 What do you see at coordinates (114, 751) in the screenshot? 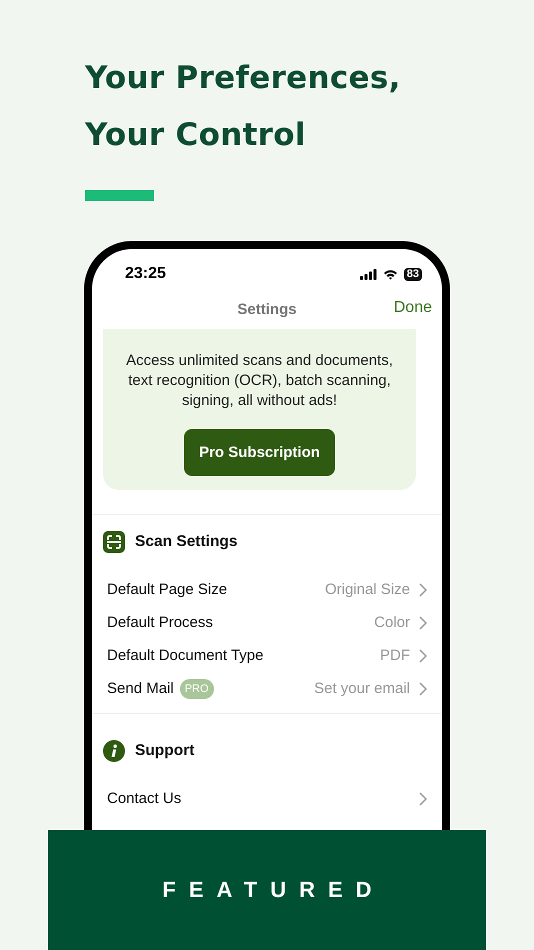
I see `info-icon` at bounding box center [114, 751].